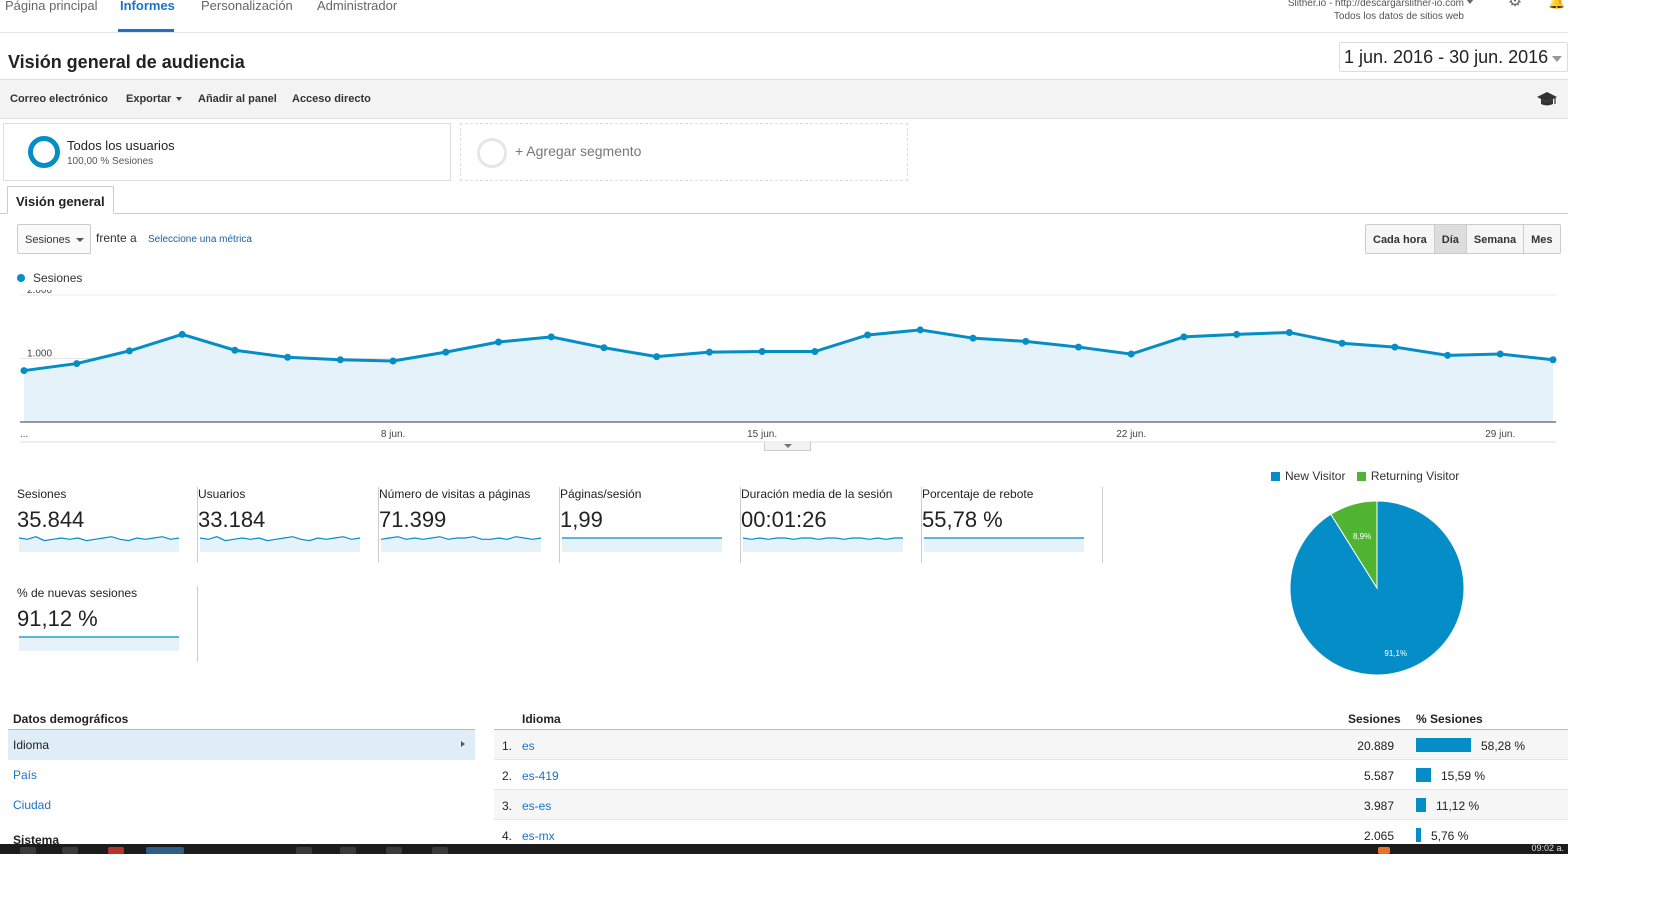 This screenshot has width=1653, height=900. What do you see at coordinates (1365, 476) in the screenshot?
I see `pie-legend: New Visitor Returning Visitor` at bounding box center [1365, 476].